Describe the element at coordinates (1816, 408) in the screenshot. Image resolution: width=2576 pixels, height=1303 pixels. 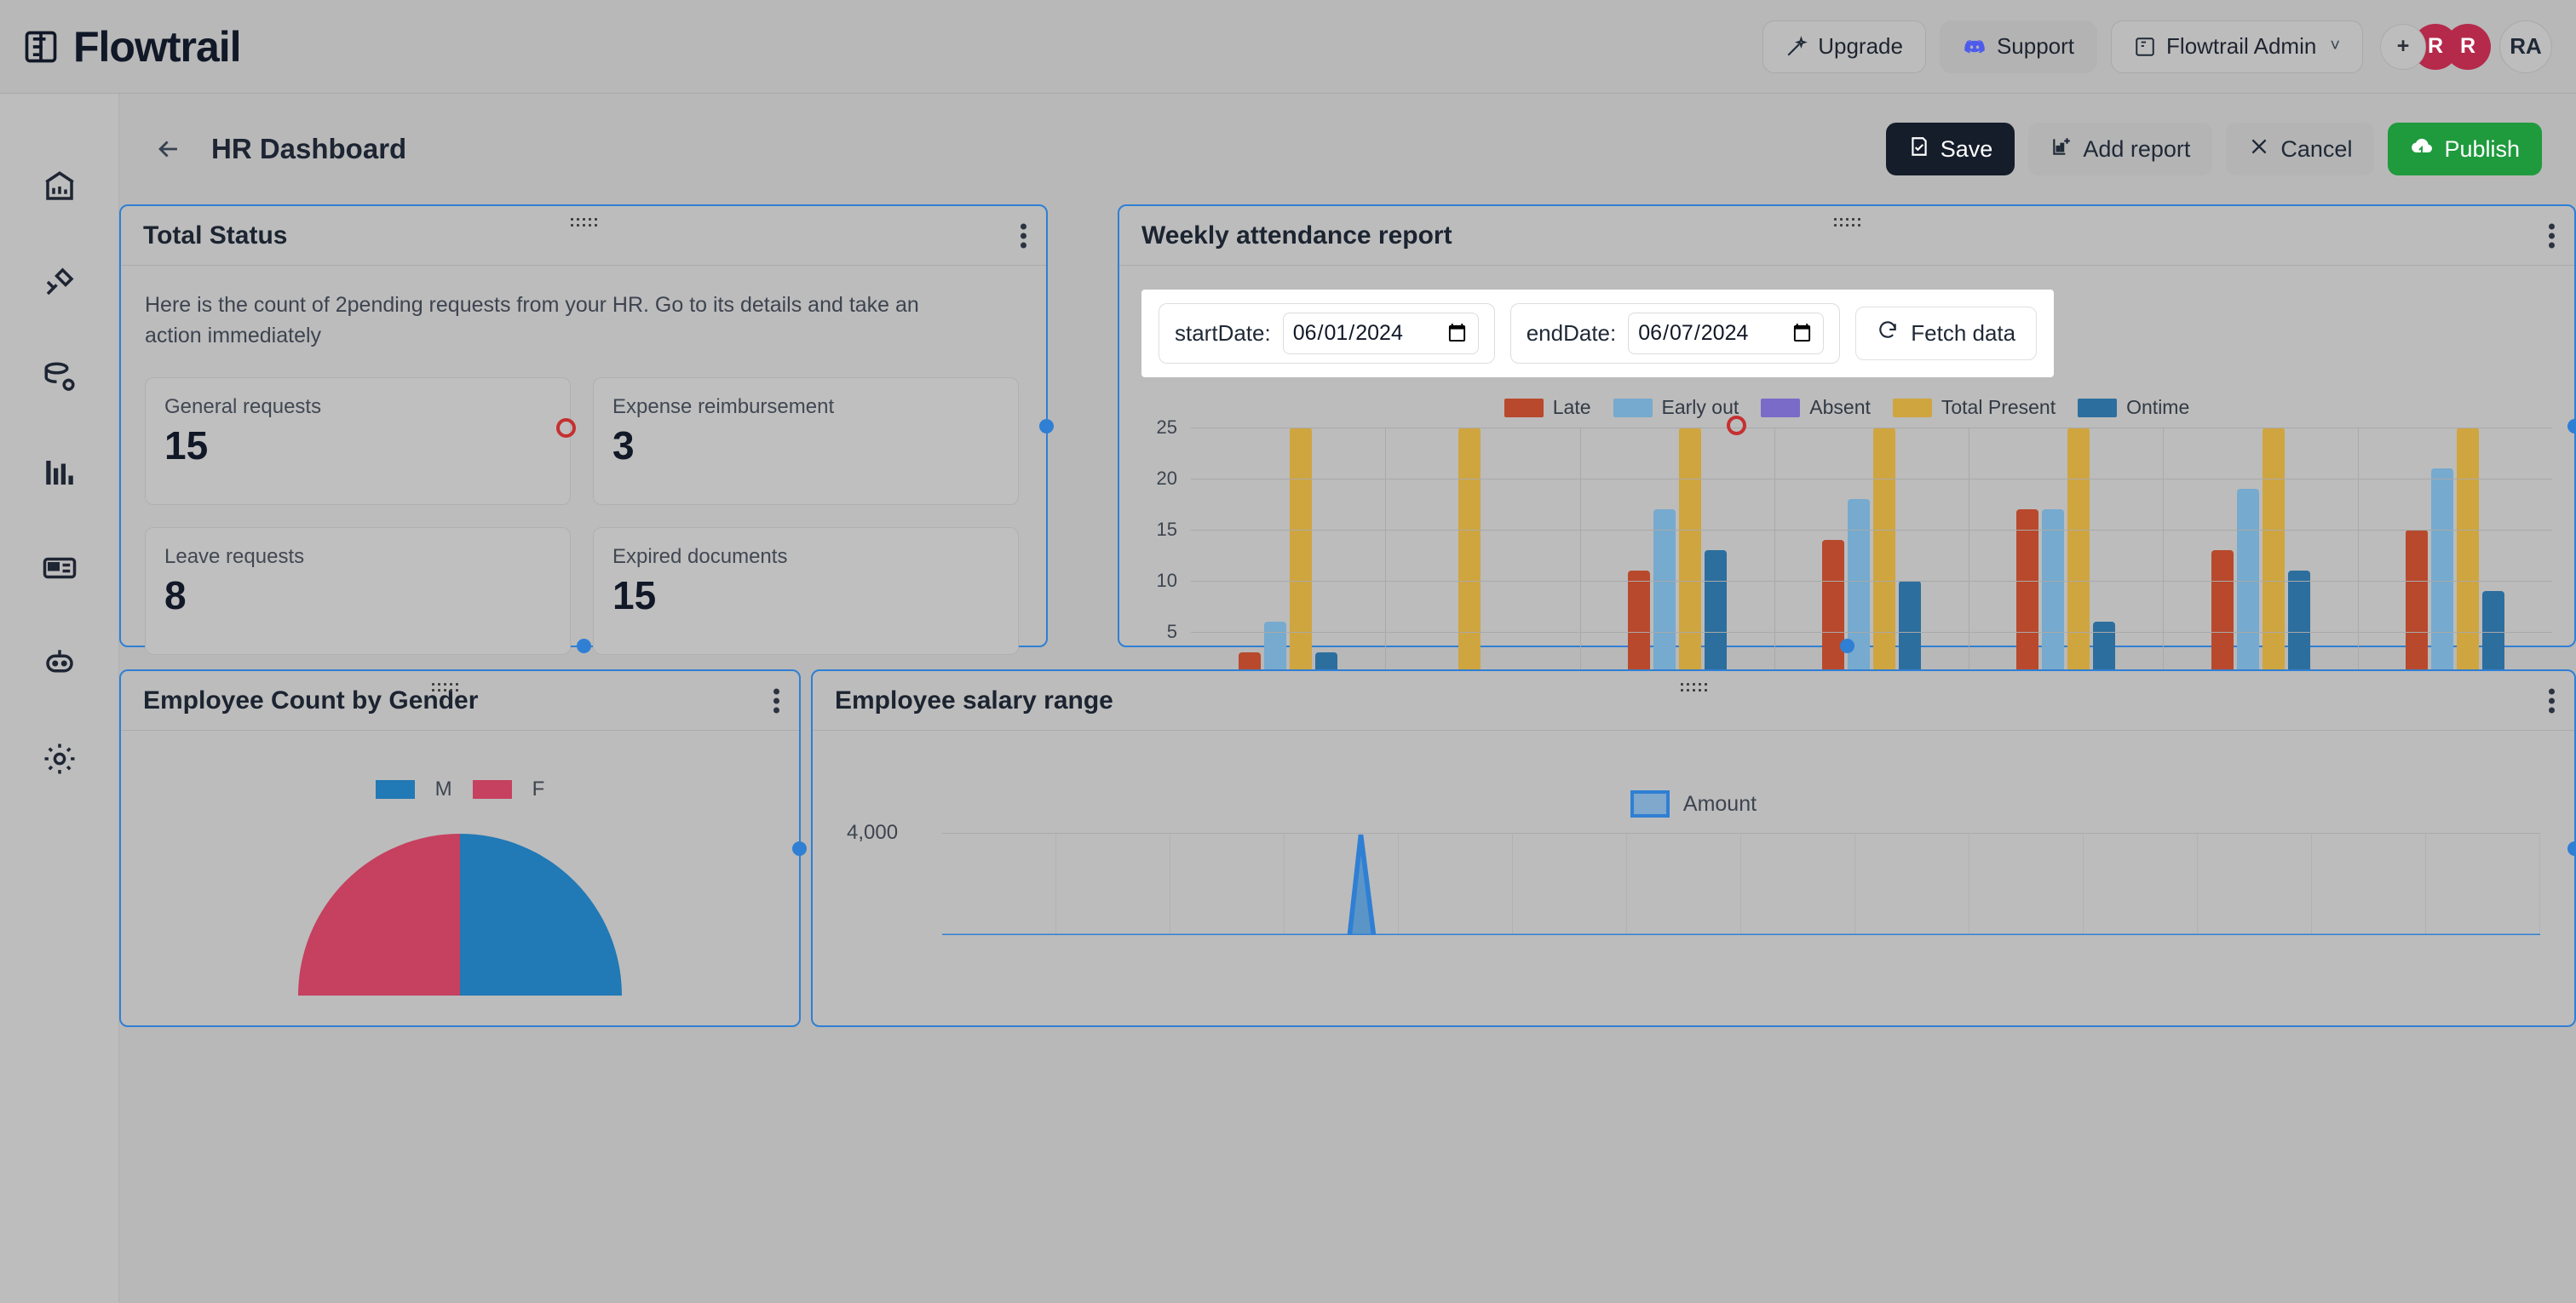
I see `legend-item: Absent` at that location.